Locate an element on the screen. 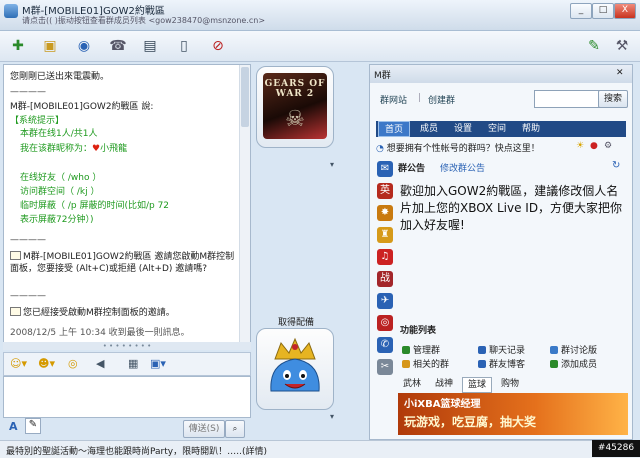 The width and height of the screenshot is (640, 458). cmd-block-cont: 表示屏蔽72分钟）) is located at coordinates (57, 220).